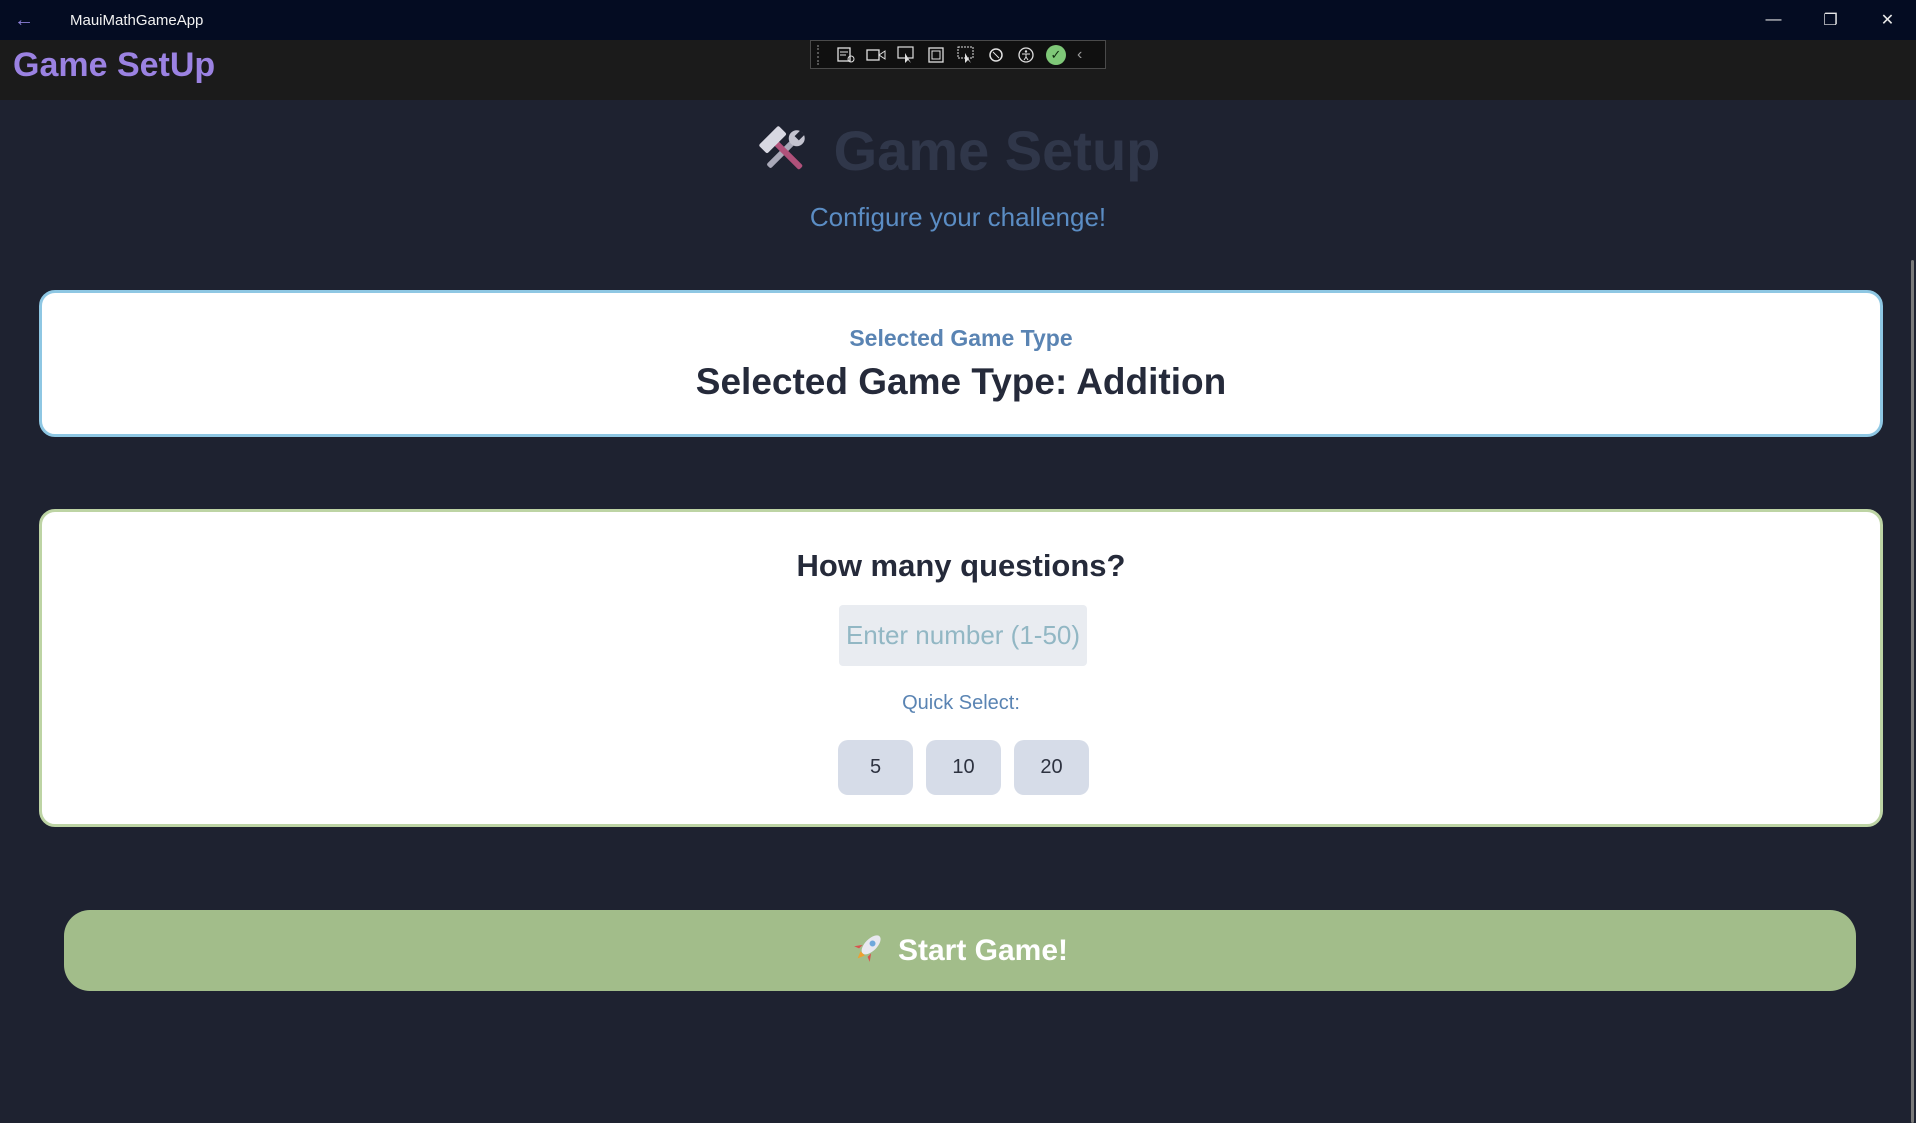 The height and width of the screenshot is (1123, 1916). I want to click on back-button: ←, so click(24, 20).